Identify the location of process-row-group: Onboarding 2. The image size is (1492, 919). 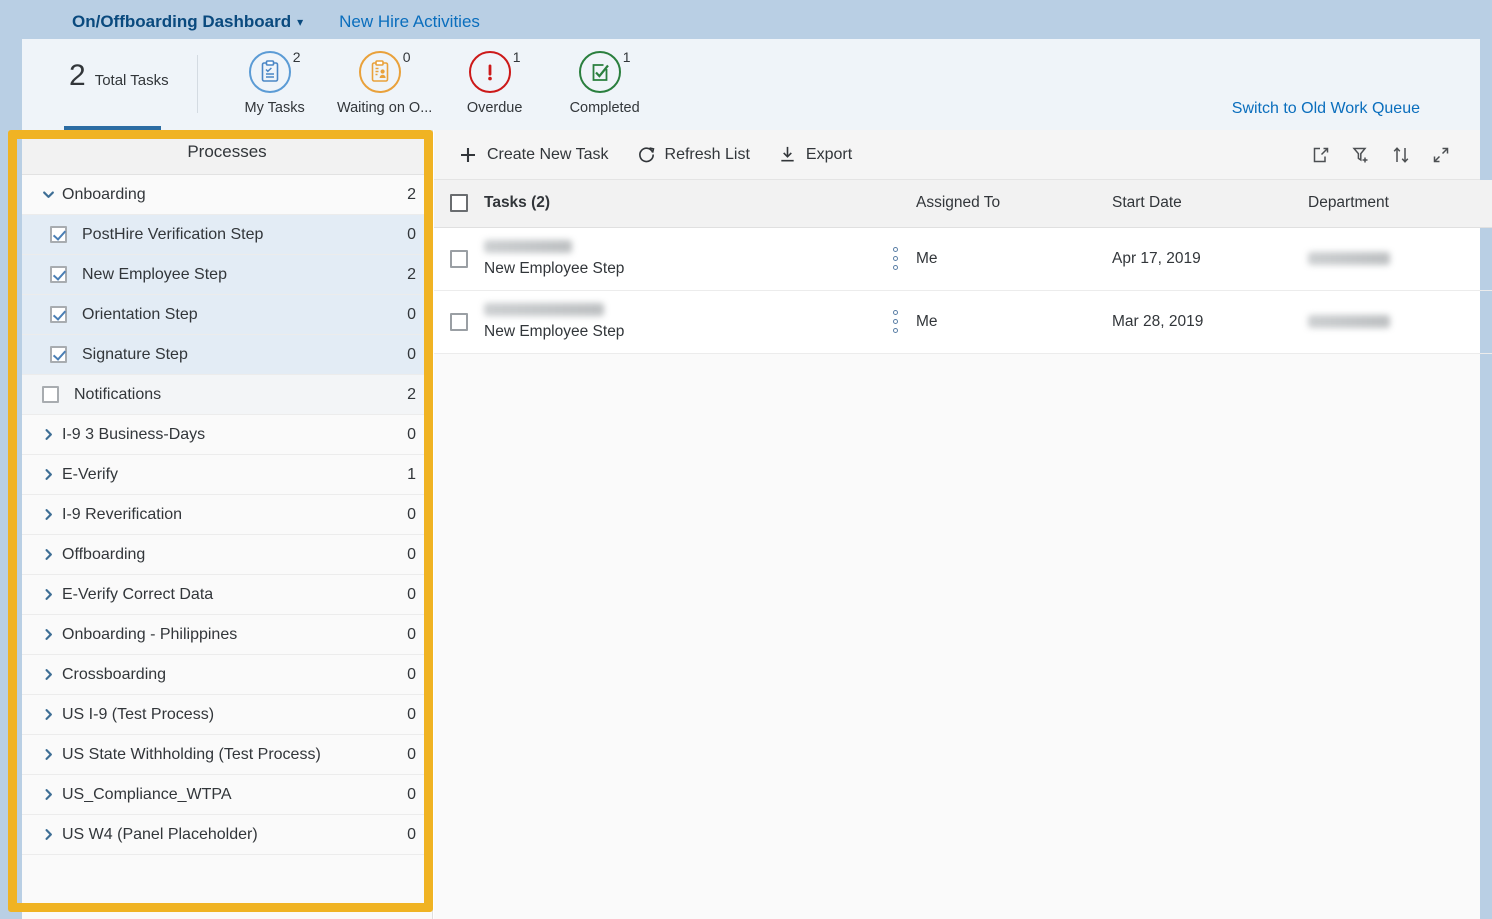
(227, 195).